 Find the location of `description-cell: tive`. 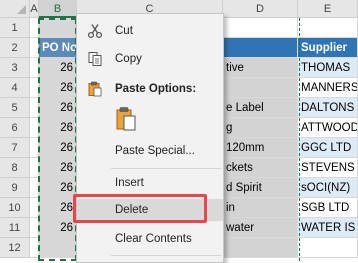

description-cell: tive is located at coordinates (260, 68).